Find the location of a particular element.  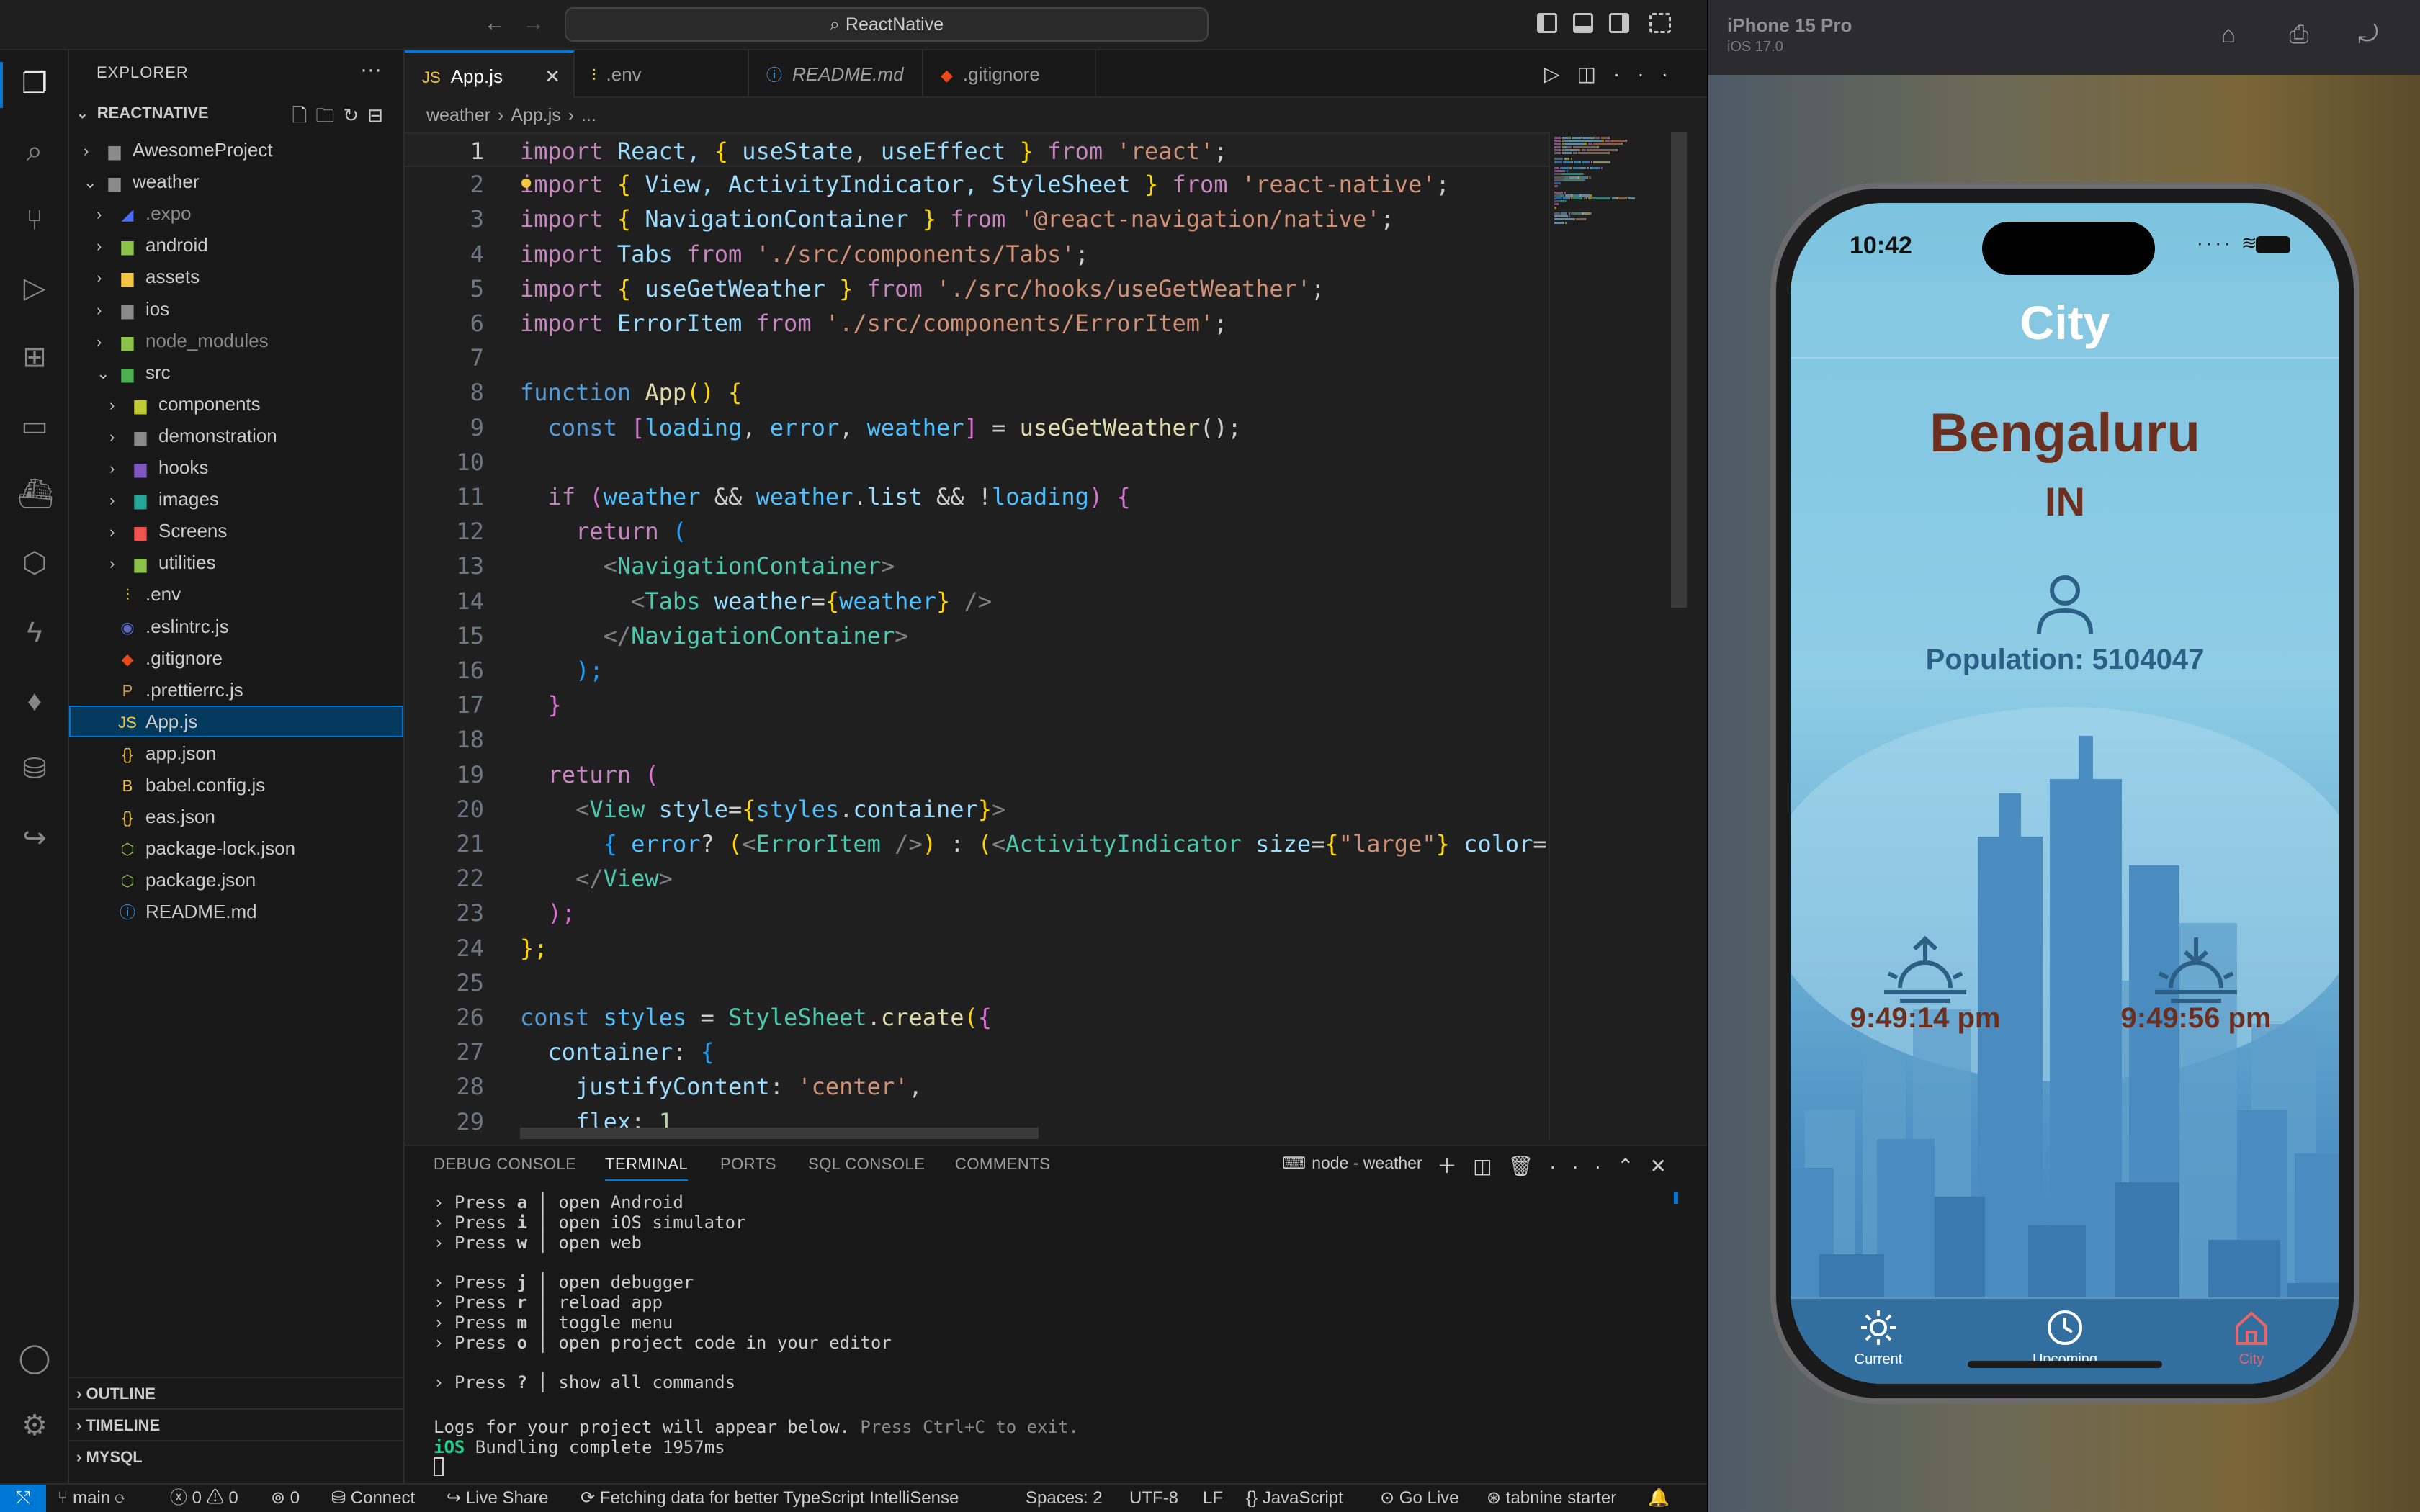

panel-tab-debug-console: DEBUG CONSOLE is located at coordinates (505, 1164).